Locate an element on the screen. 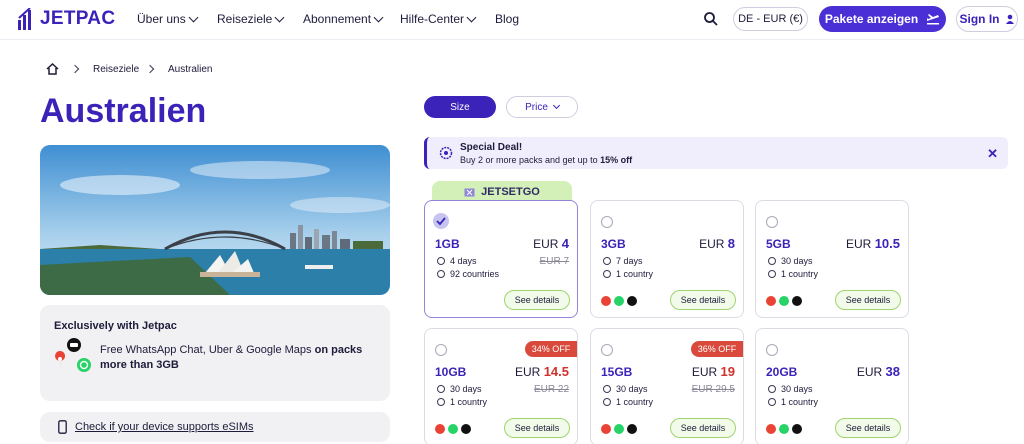 The height and width of the screenshot is (444, 1024). home-icon is located at coordinates (52, 69).